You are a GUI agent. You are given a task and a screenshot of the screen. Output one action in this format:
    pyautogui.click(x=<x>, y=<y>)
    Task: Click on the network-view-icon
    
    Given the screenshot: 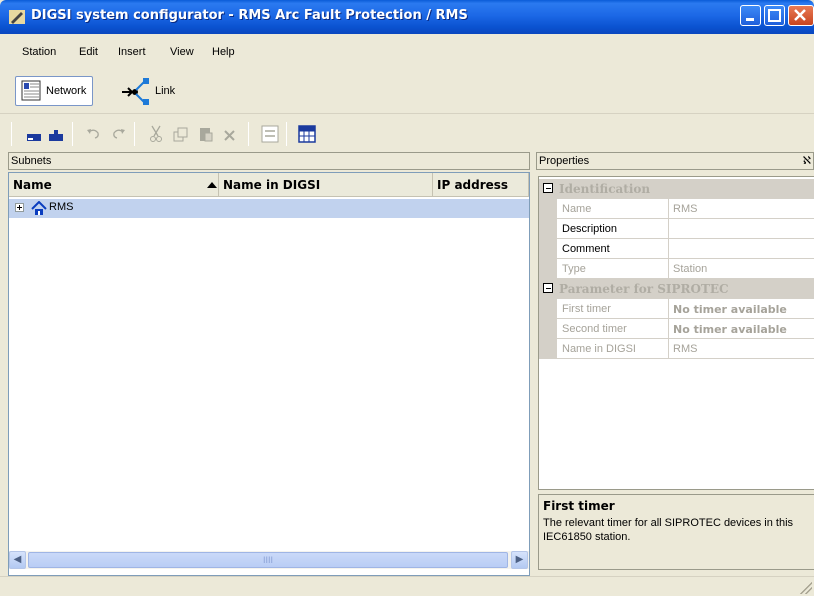 What is the action you would take?
    pyautogui.click(x=31, y=90)
    